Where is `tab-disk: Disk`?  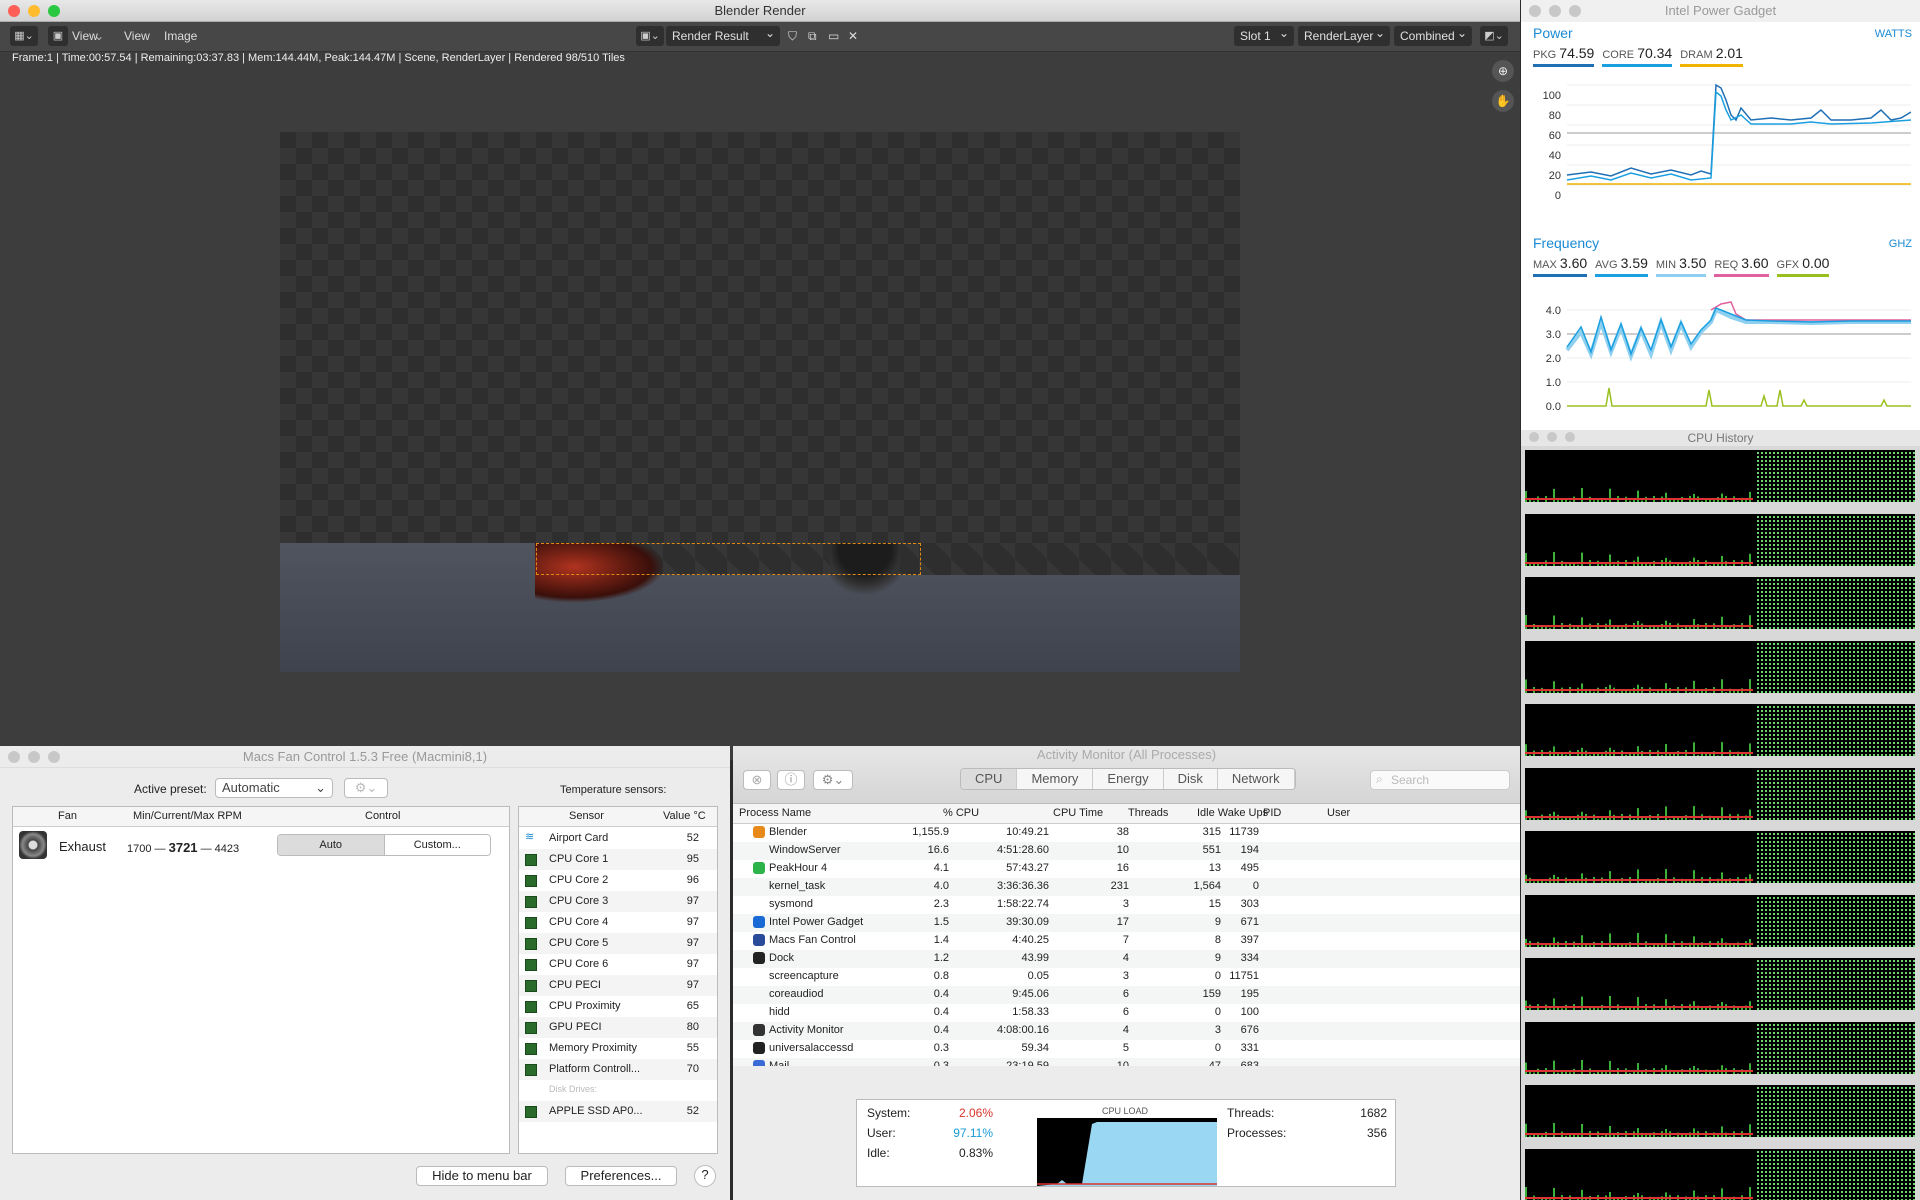
tab-disk: Disk is located at coordinates (1191, 779).